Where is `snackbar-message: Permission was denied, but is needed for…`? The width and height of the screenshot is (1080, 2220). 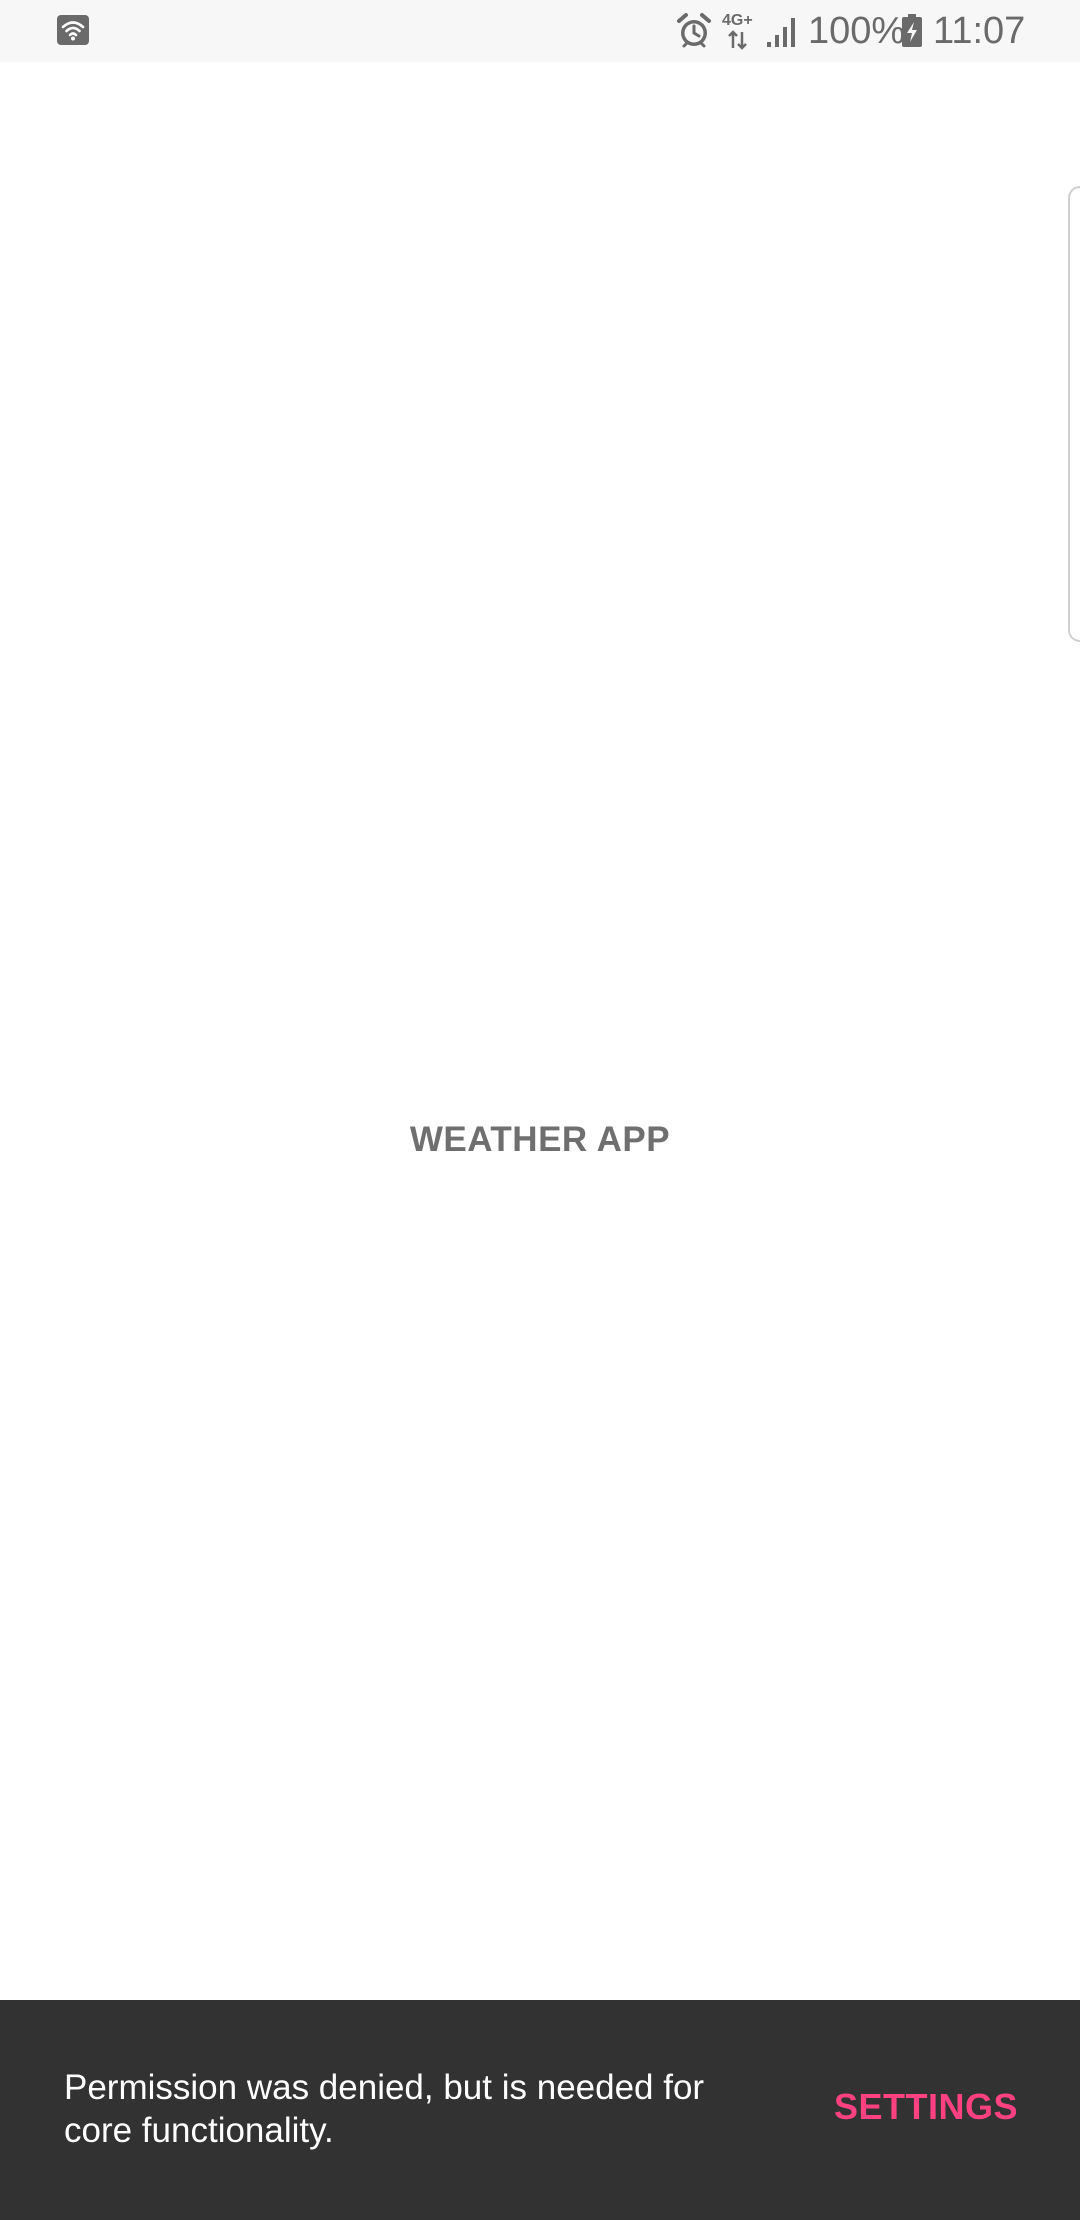 snackbar-message: Permission was denied, but is needed for… is located at coordinates (384, 2109).